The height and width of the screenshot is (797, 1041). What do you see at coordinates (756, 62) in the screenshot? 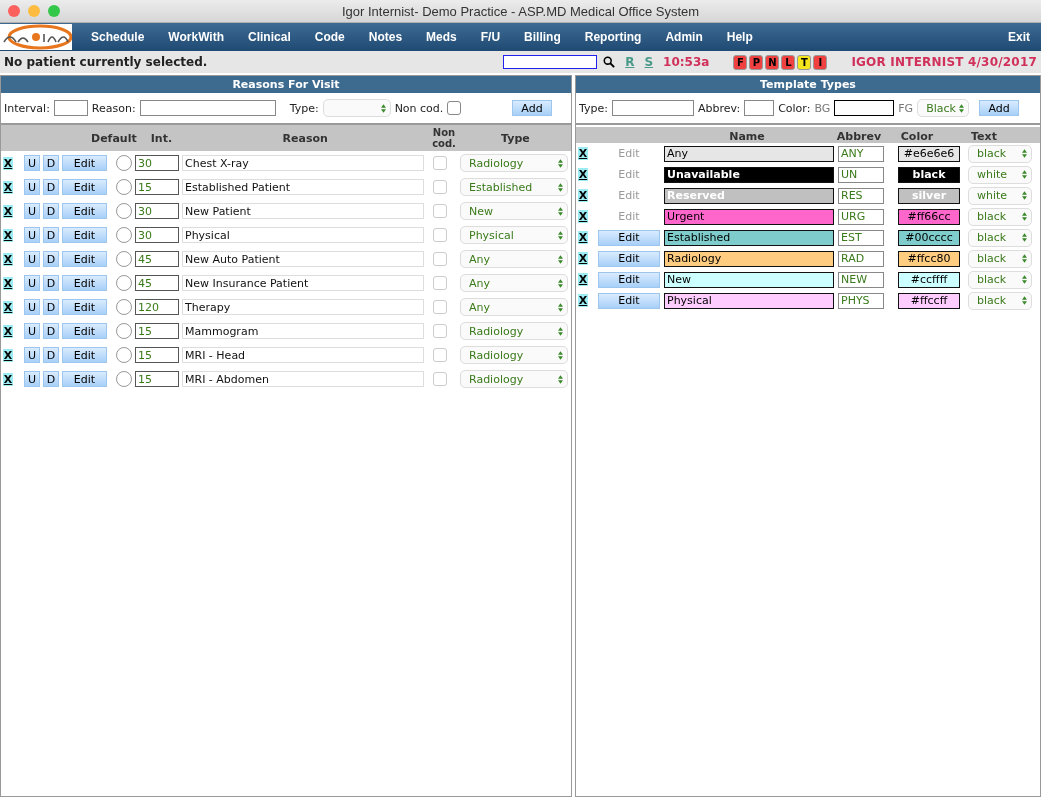
I see `alert-badge: P` at bounding box center [756, 62].